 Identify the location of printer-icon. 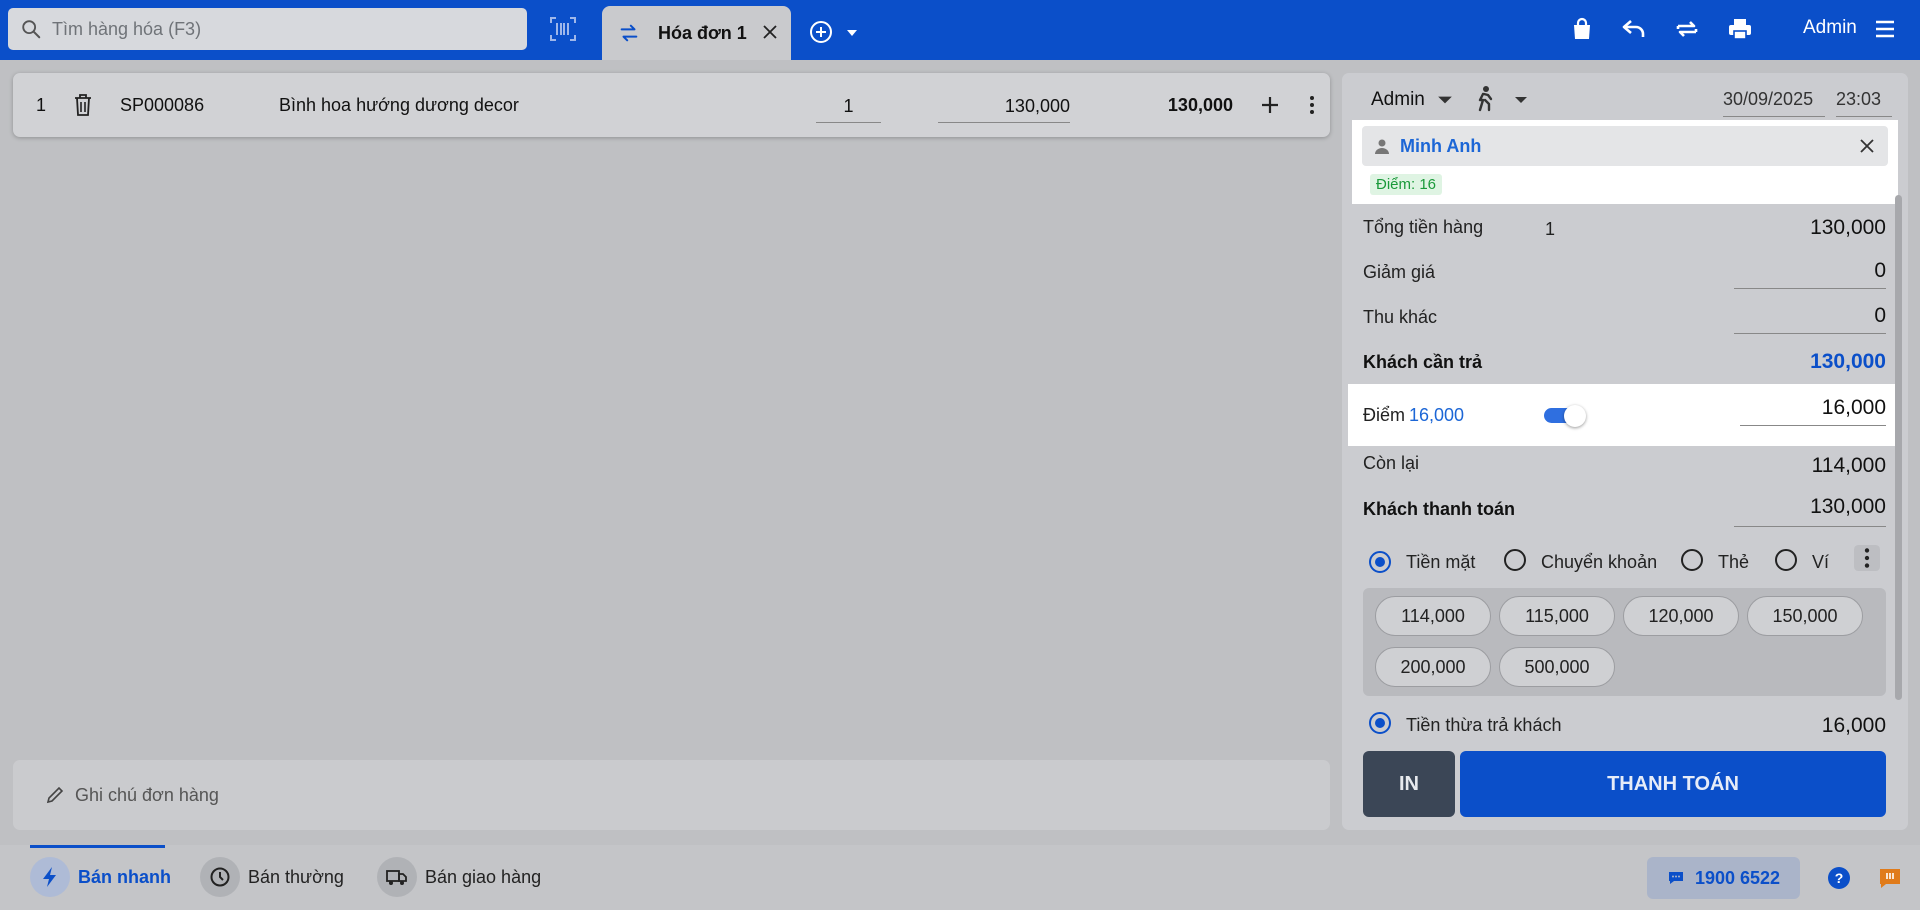
(1740, 29).